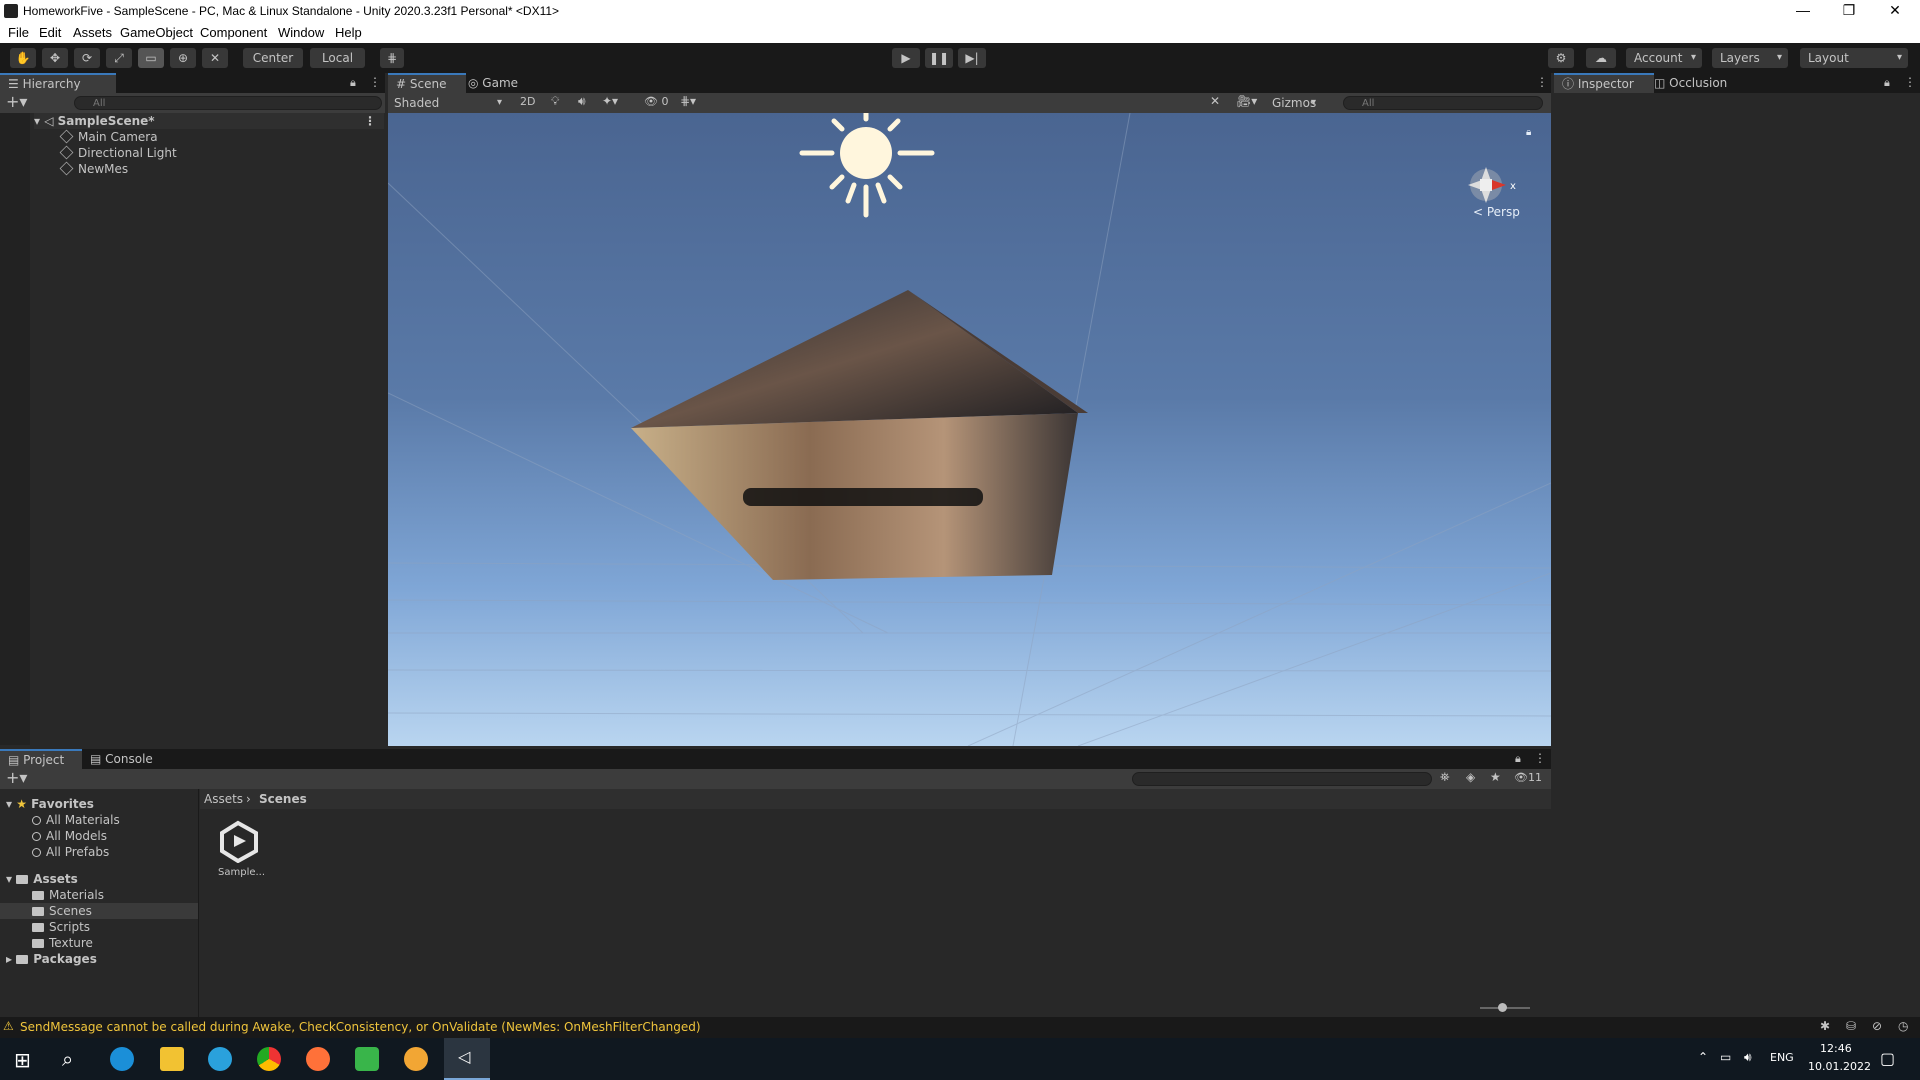 This screenshot has width=1920, height=1080. What do you see at coordinates (151, 58) in the screenshot?
I see `rect-tool-icon: ▭` at bounding box center [151, 58].